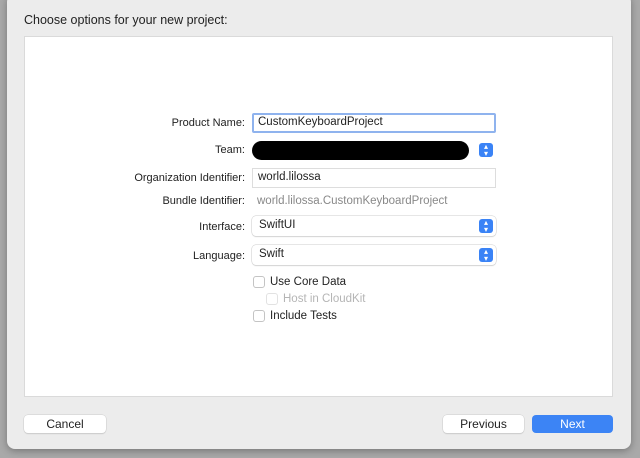 The height and width of the screenshot is (458, 640). What do you see at coordinates (374, 178) in the screenshot?
I see `org-id-input: world.lilossa` at bounding box center [374, 178].